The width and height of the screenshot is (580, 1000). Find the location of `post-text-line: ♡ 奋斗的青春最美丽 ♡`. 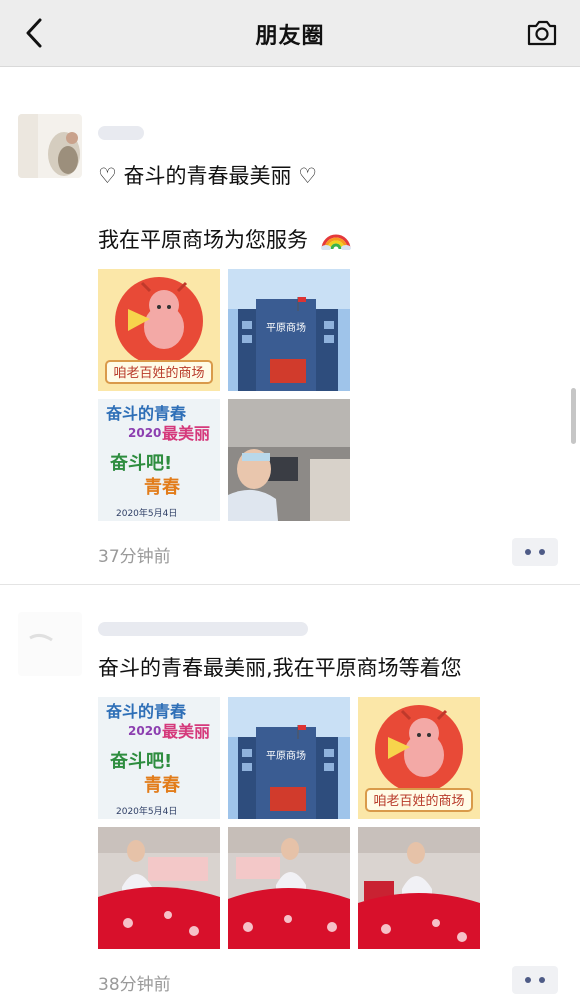

post-text-line: ♡ 奋斗的青春最美丽 ♡ is located at coordinates (207, 175).